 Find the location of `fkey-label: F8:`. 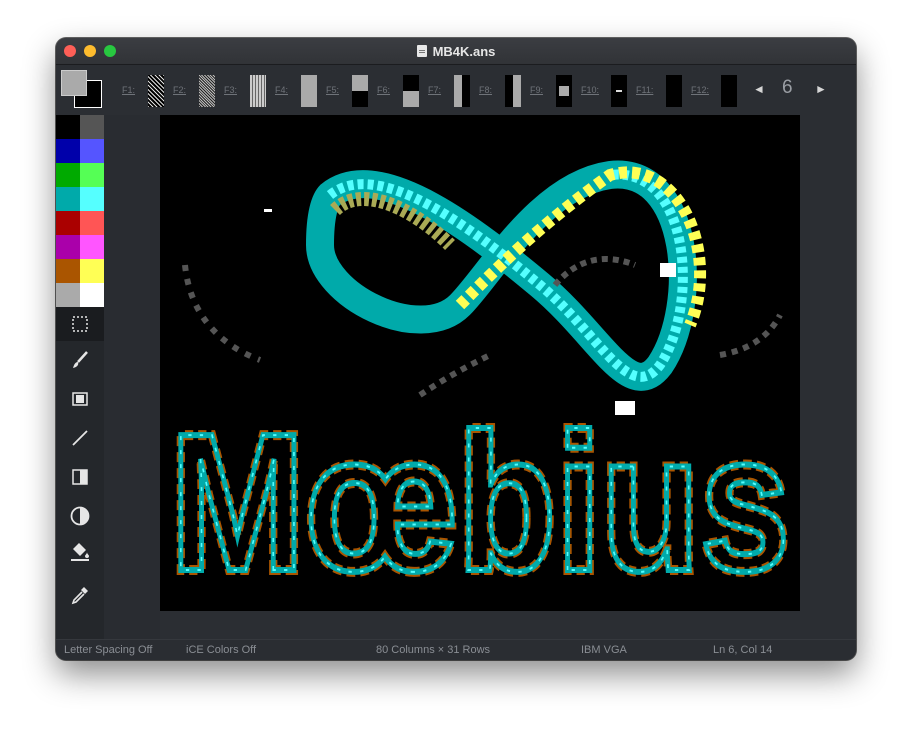

fkey-label: F8: is located at coordinates (486, 90).